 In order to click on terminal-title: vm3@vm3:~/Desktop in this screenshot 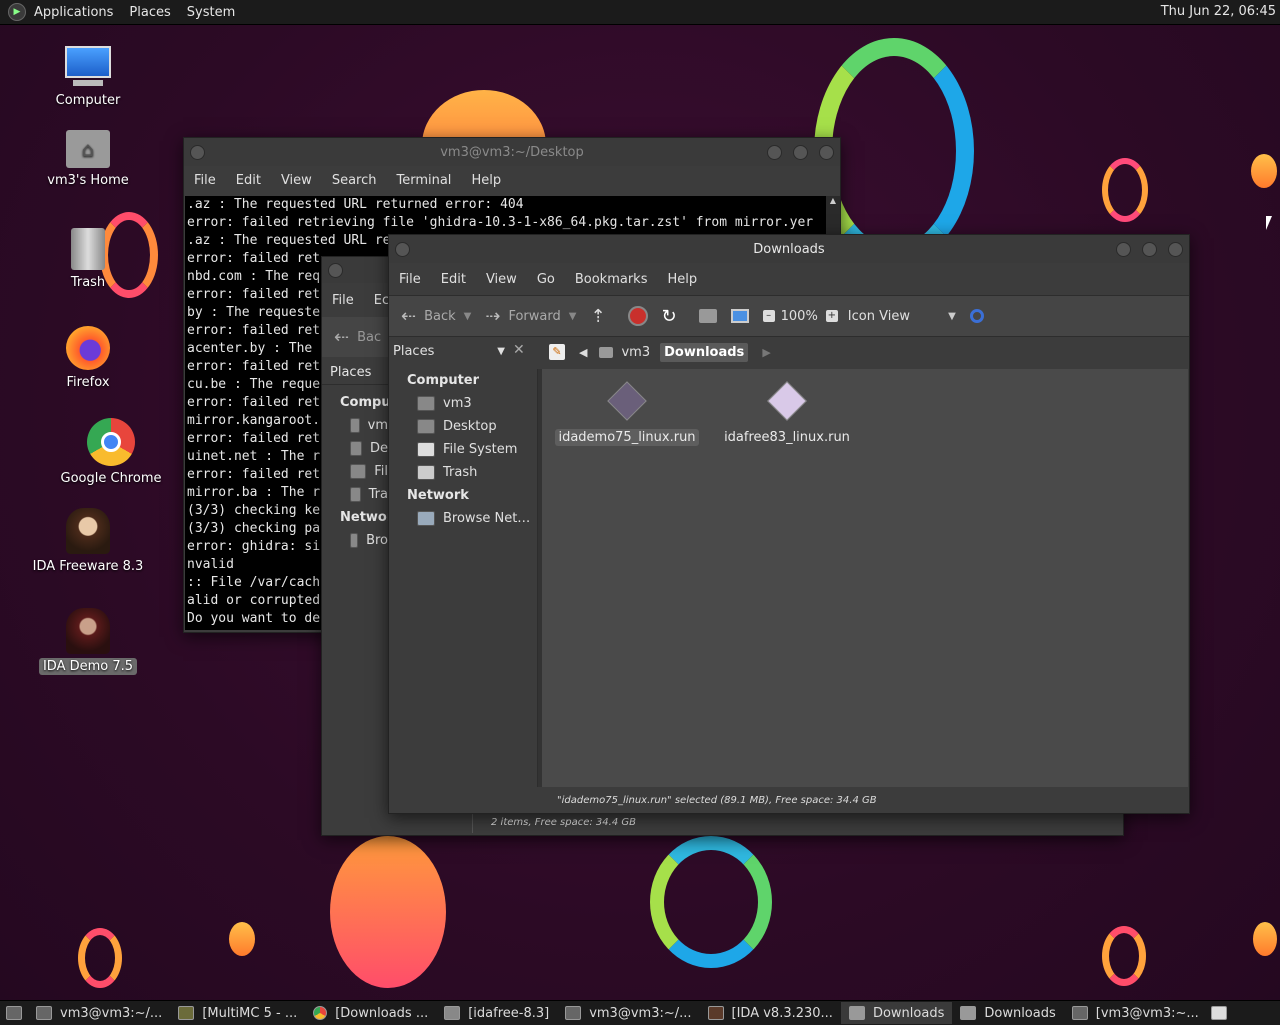, I will do `click(512, 152)`.